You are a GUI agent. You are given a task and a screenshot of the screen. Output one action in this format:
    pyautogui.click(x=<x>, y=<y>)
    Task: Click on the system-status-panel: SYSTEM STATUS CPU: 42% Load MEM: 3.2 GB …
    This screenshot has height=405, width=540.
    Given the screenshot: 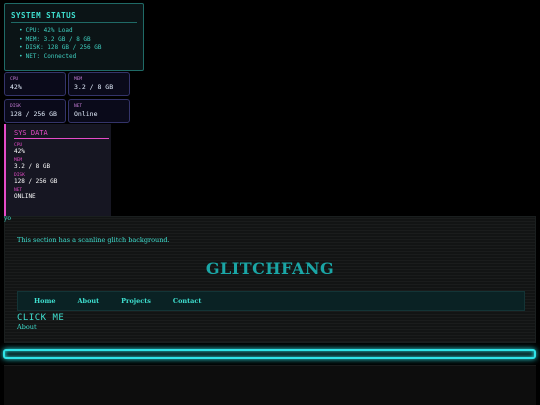 What is the action you would take?
    pyautogui.click(x=74, y=37)
    